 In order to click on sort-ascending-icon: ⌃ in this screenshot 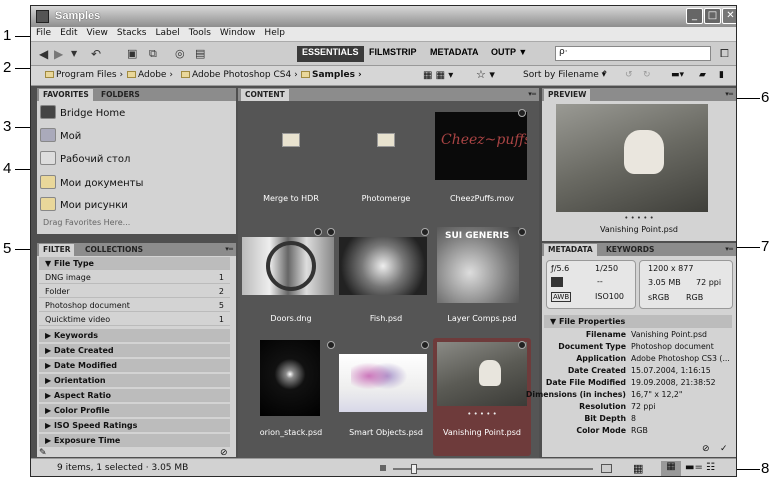, I will do `click(605, 75)`.